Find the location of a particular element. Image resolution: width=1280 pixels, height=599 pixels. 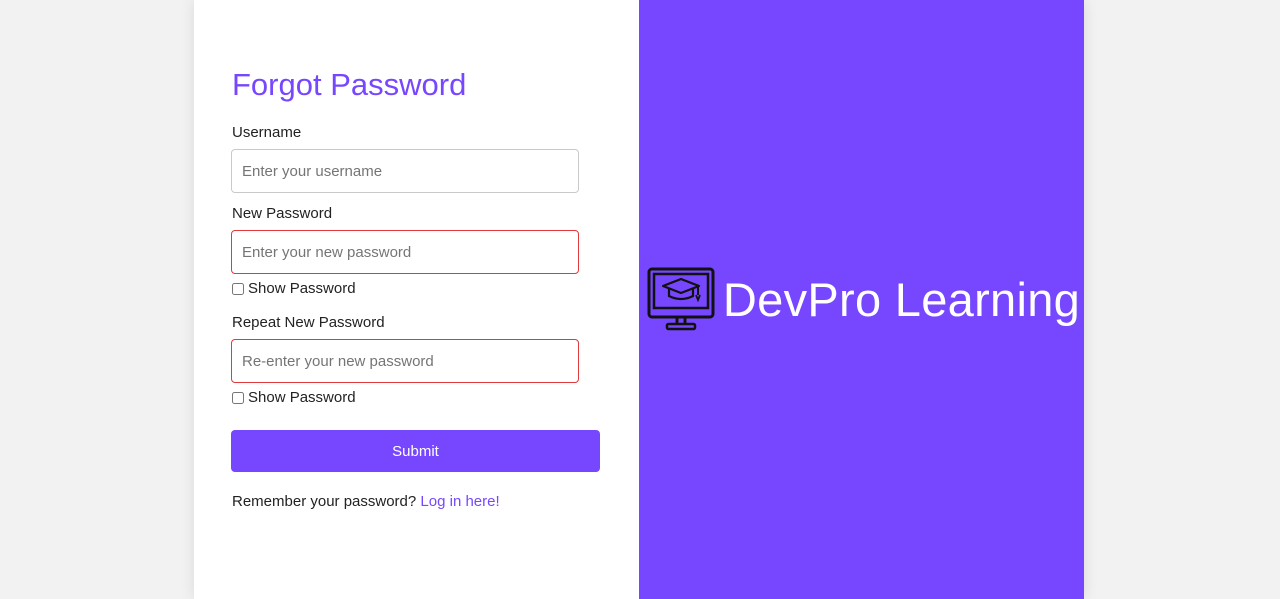

show-repeat-password-label: Show Password is located at coordinates (302, 397).